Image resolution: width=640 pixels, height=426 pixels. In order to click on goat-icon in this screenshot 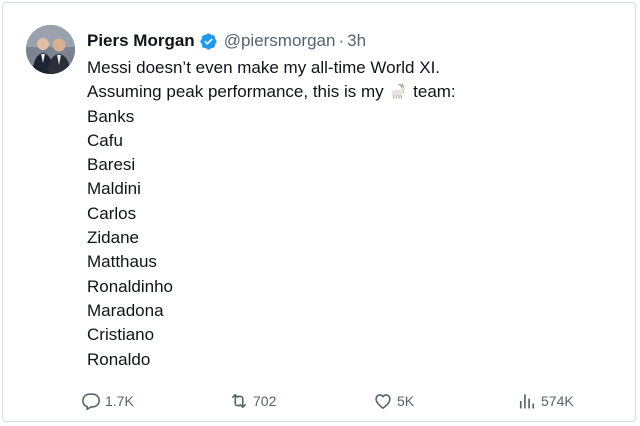, I will do `click(398, 90)`.